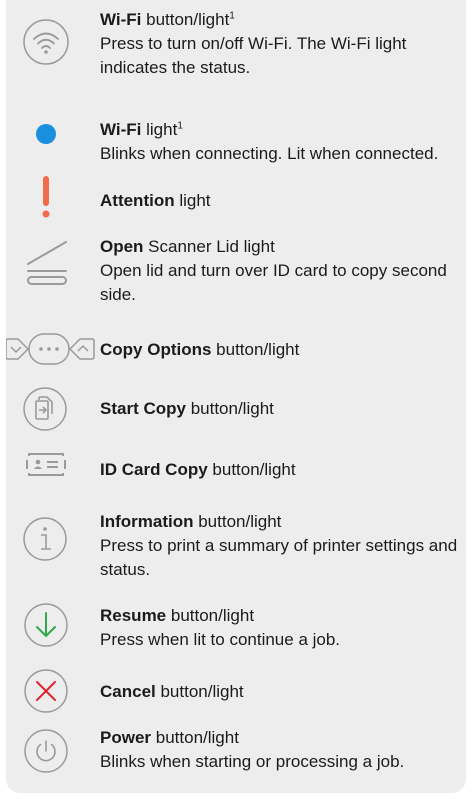 Image resolution: width=472 pixels, height=799 pixels. I want to click on item-title: Wi-Fi button/light1, so click(167, 19).